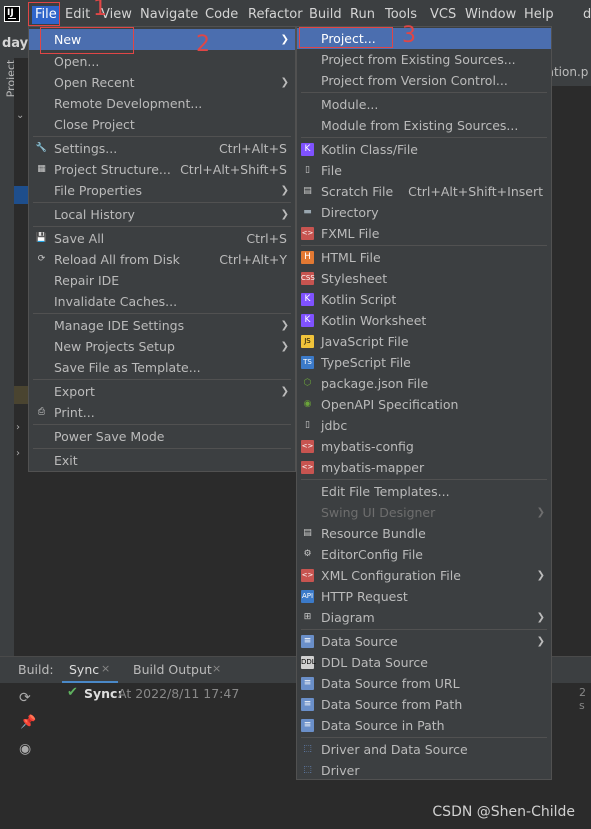 The image size is (591, 829). Describe the element at coordinates (362, 14) in the screenshot. I see `menu-run: Run` at that location.